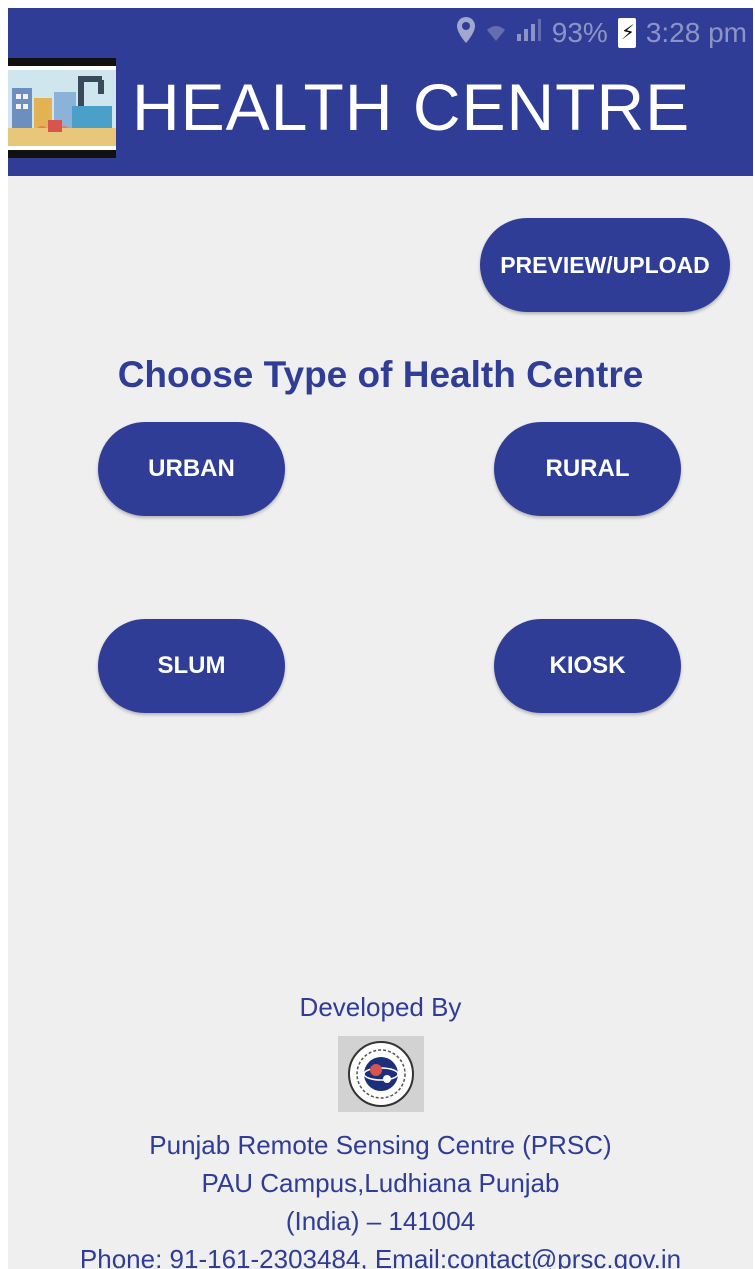 The image size is (755, 1269). What do you see at coordinates (380, 374) in the screenshot?
I see `choose-type-heading: Choose Type of Health Centre` at bounding box center [380, 374].